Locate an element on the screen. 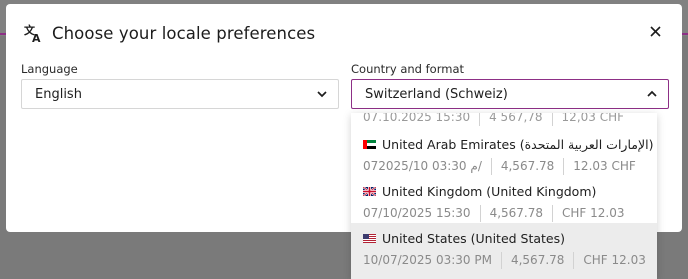 The height and width of the screenshot is (279, 688). option-date: 07م 03:30 2025/10/ is located at coordinates (422, 166).